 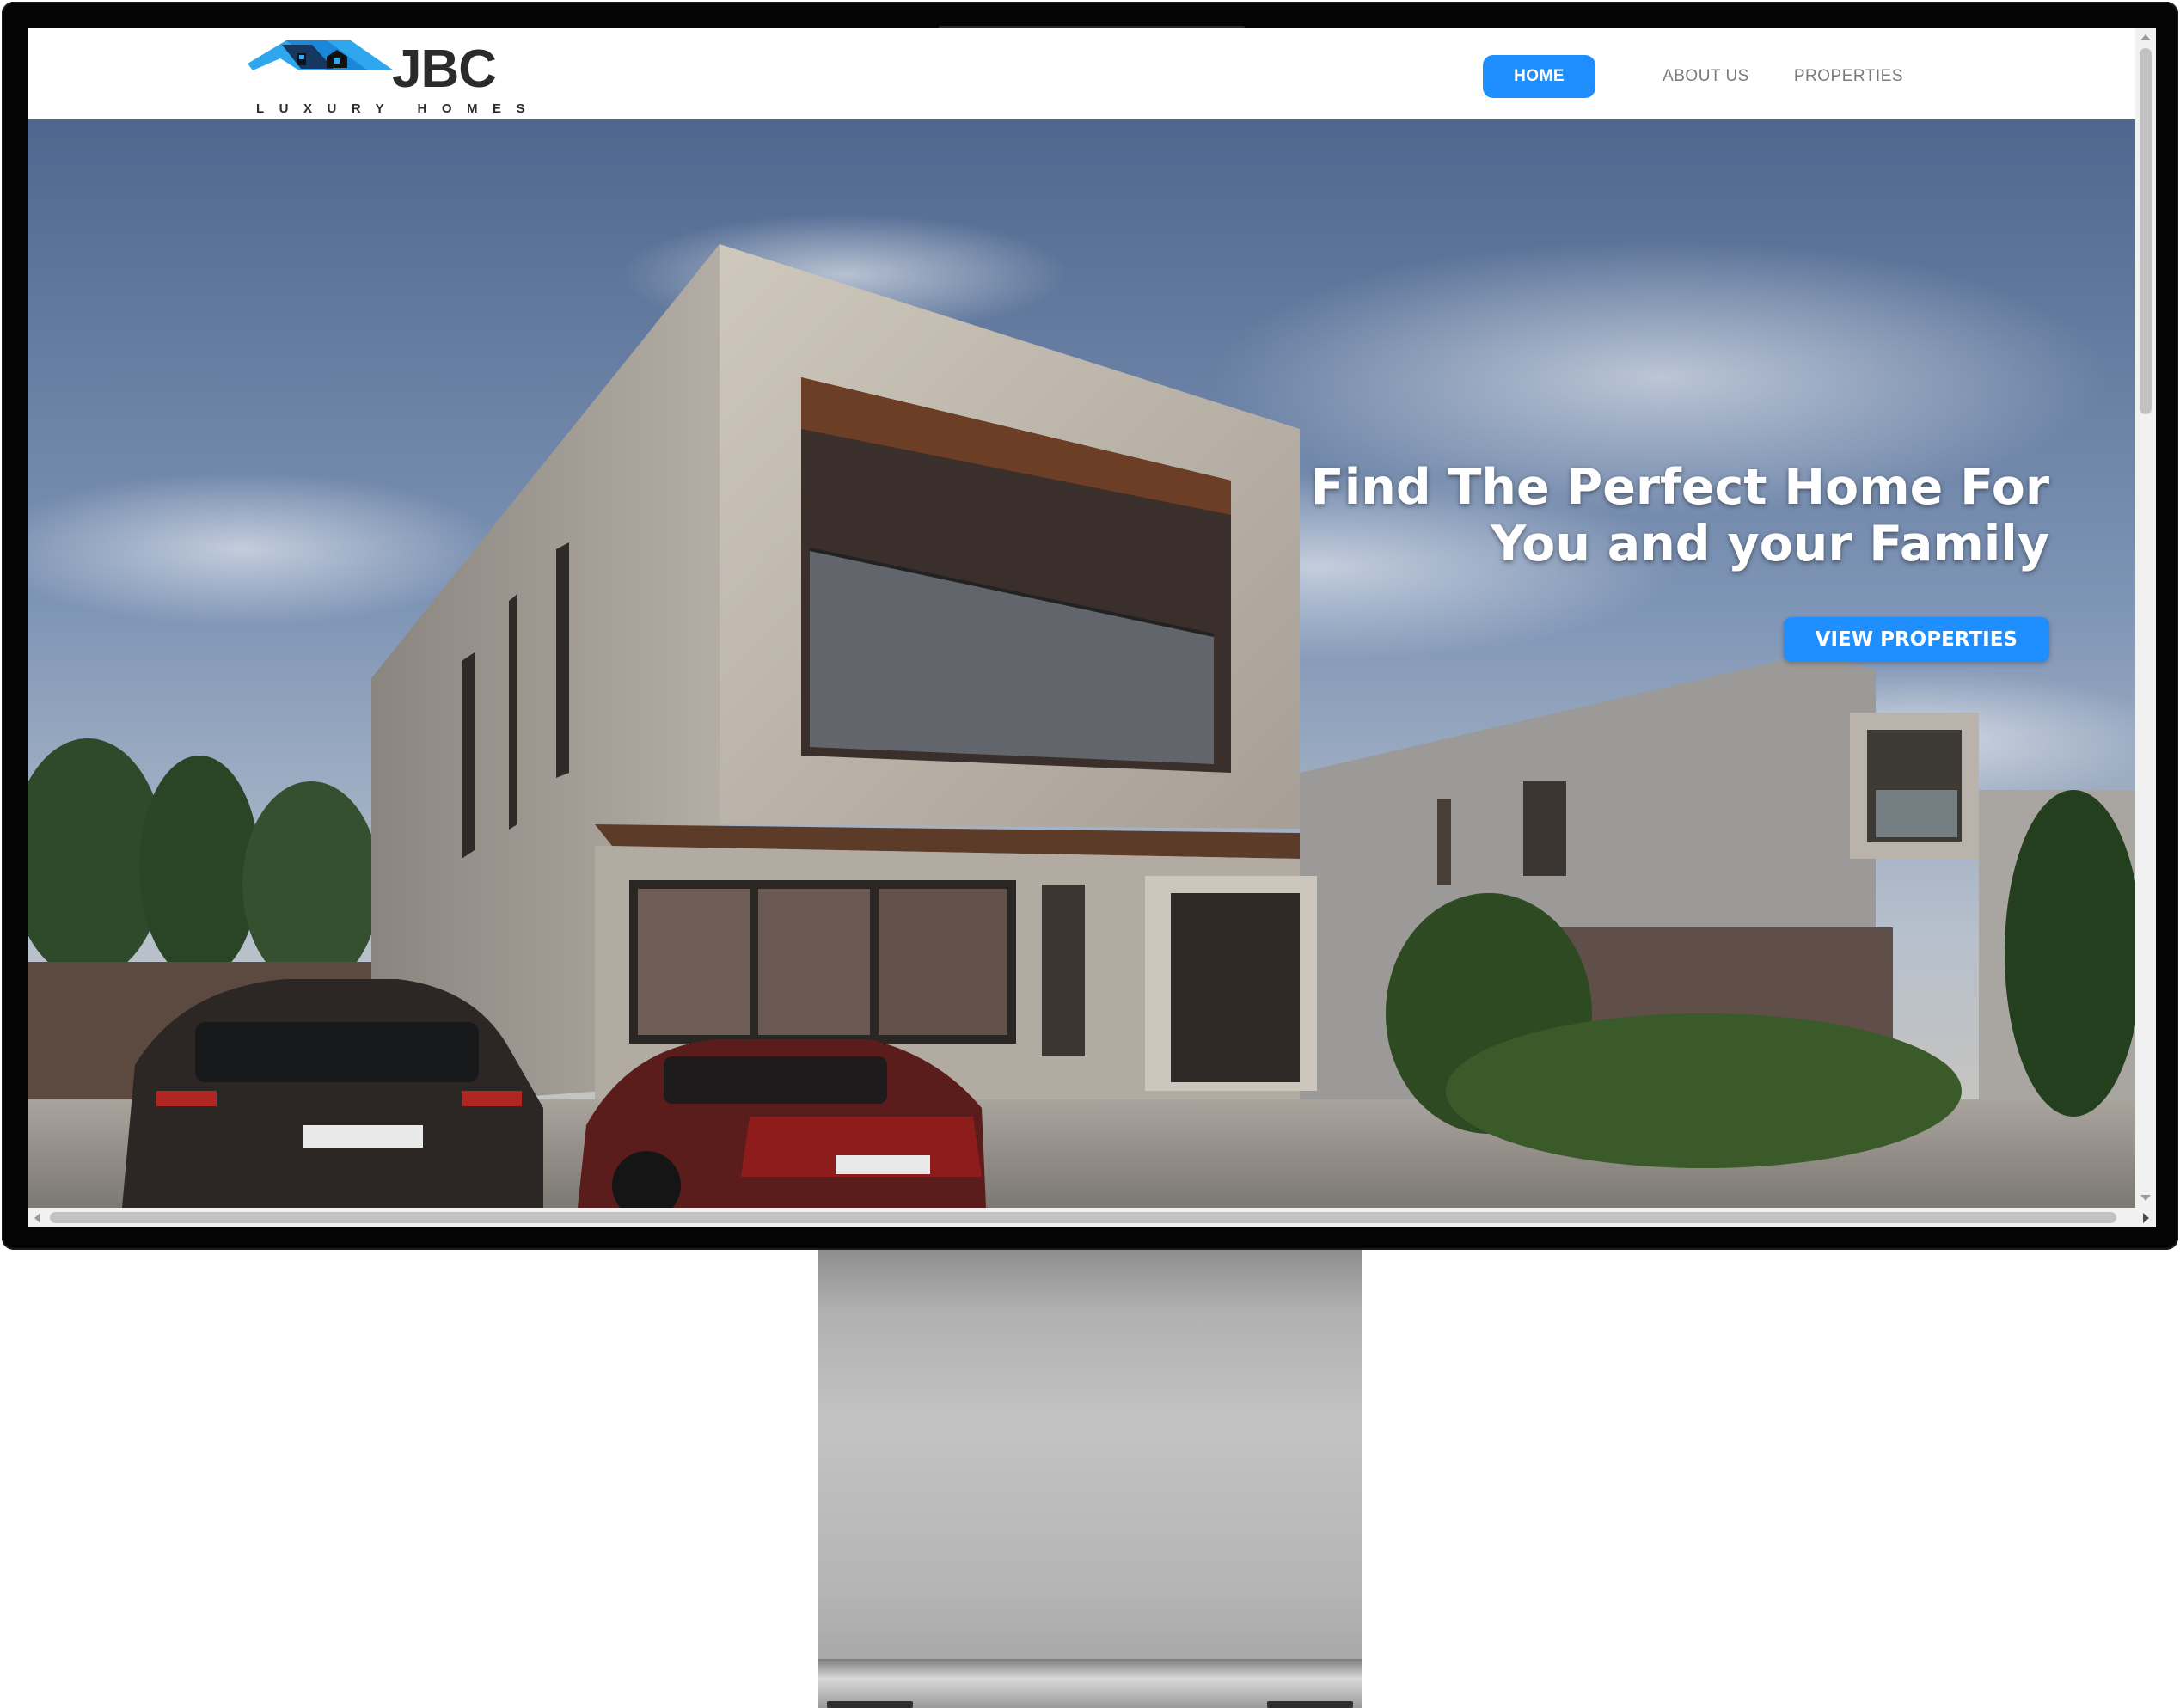 What do you see at coordinates (386, 78) in the screenshot?
I see `site-logo: JBC LUXURY HOMES` at bounding box center [386, 78].